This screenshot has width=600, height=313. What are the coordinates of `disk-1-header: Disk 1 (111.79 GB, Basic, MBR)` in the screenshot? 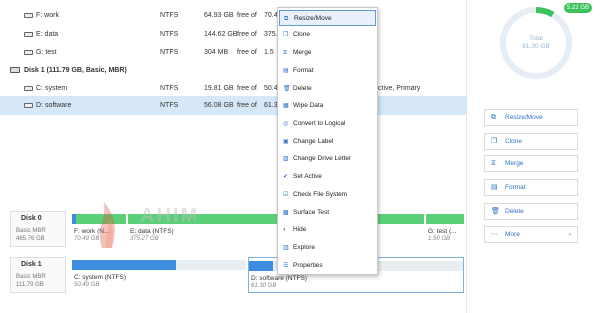 It's located at (233, 71).